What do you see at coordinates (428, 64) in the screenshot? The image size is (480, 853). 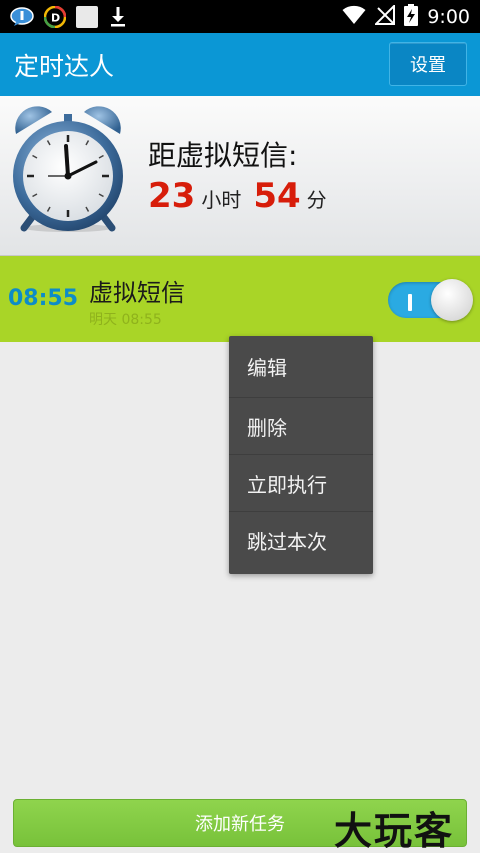 I see `settings-button: 设置` at bounding box center [428, 64].